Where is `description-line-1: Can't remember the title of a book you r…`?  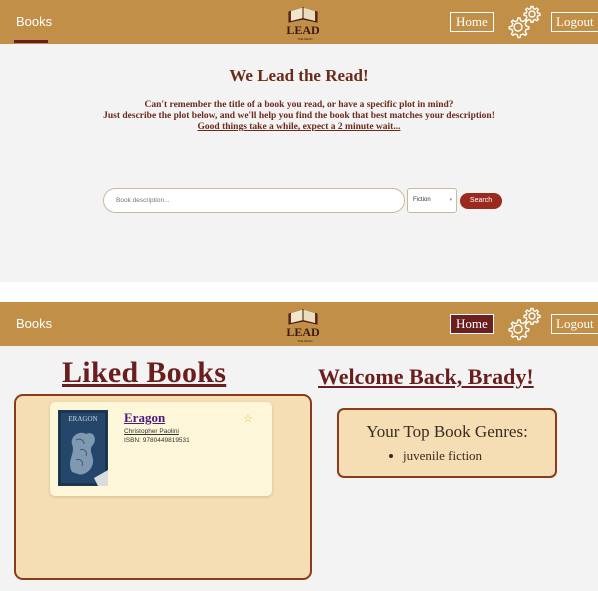
description-line-1: Can't remember the title of a book you r… is located at coordinates (299, 105).